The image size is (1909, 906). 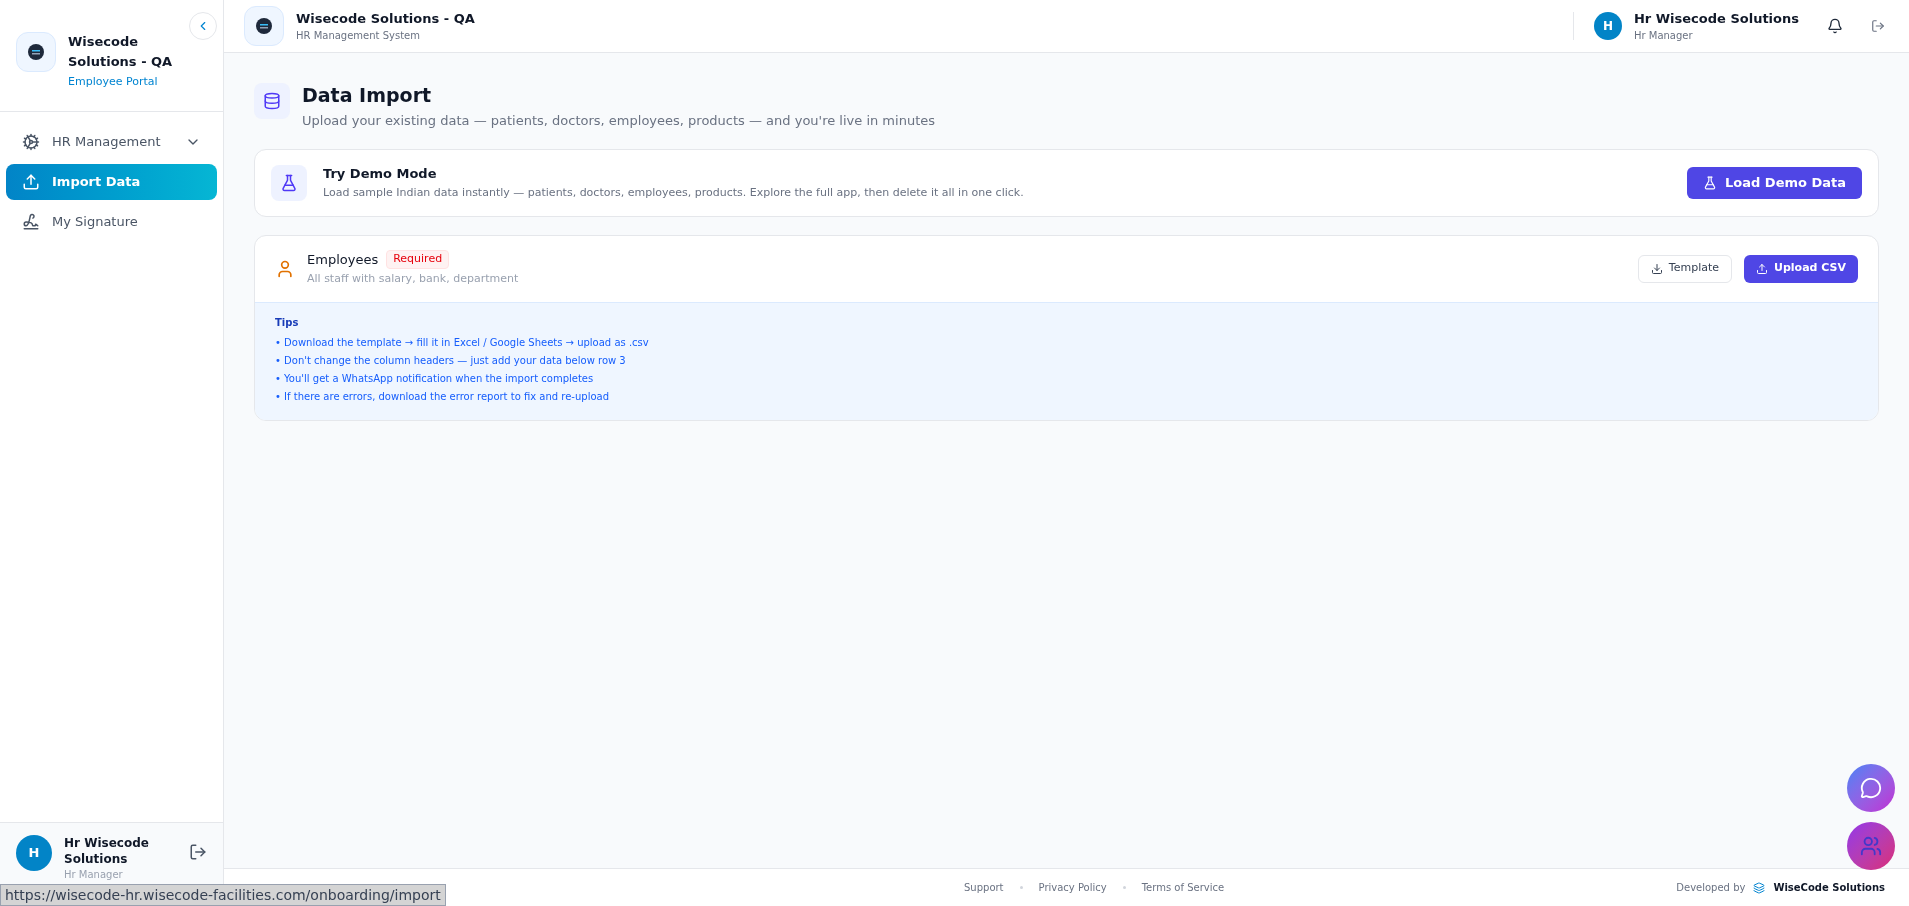 I want to click on footer-link: Privacy Policy, so click(x=1072, y=887).